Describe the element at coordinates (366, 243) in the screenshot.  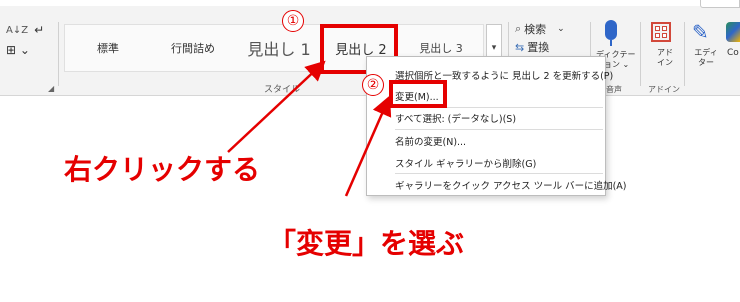
I see `choose-modify-caption: 「変更」を選ぶ` at that location.